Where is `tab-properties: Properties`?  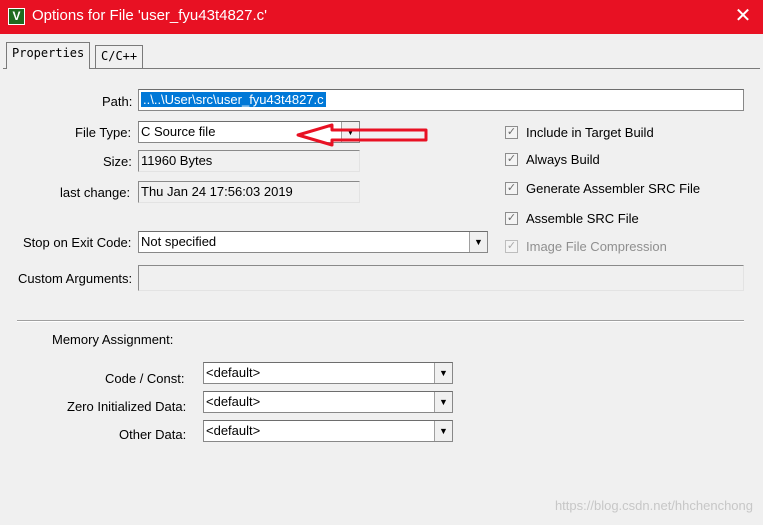
tab-properties: Properties is located at coordinates (48, 55).